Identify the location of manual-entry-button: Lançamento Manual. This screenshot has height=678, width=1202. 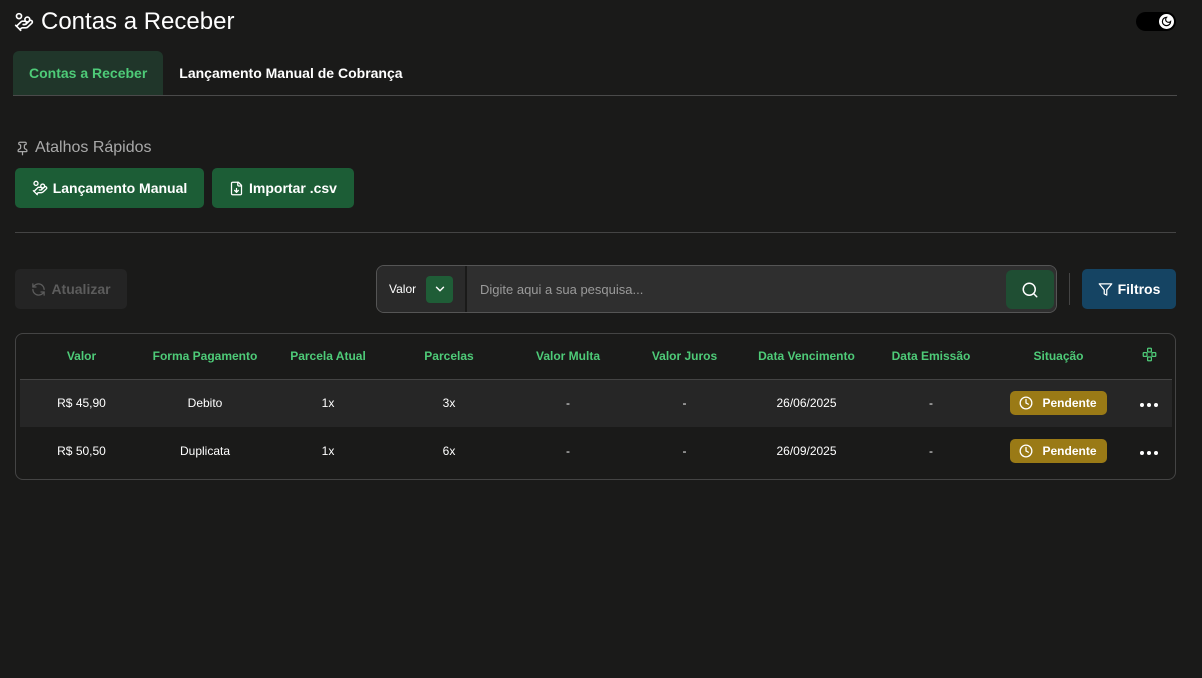
(109, 188).